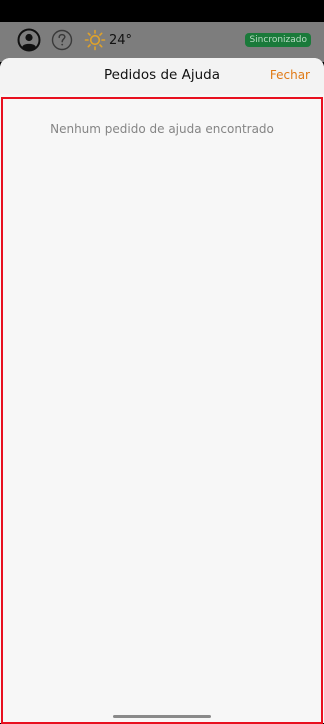 The height and width of the screenshot is (724, 324). What do you see at coordinates (29, 40) in the screenshot?
I see `user-circle-icon` at bounding box center [29, 40].